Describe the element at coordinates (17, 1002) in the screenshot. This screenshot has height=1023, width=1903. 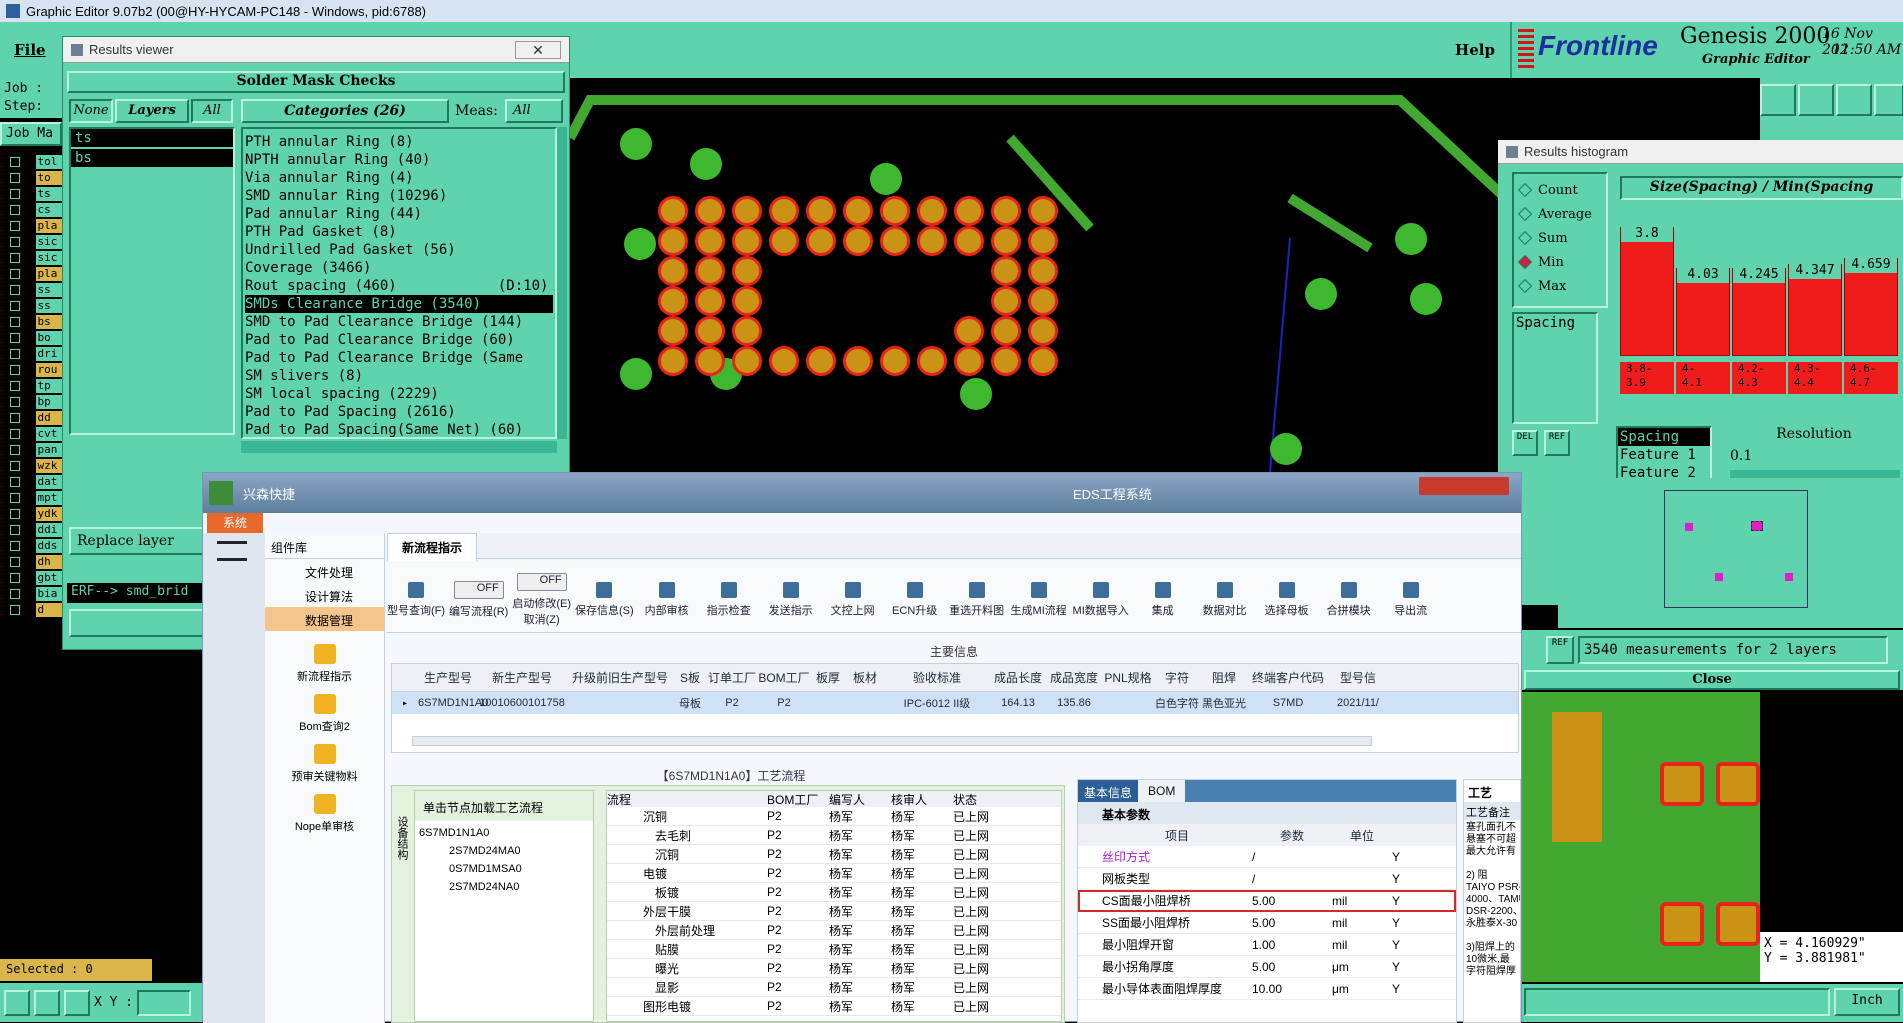
I see `tool-snap-icon` at that location.